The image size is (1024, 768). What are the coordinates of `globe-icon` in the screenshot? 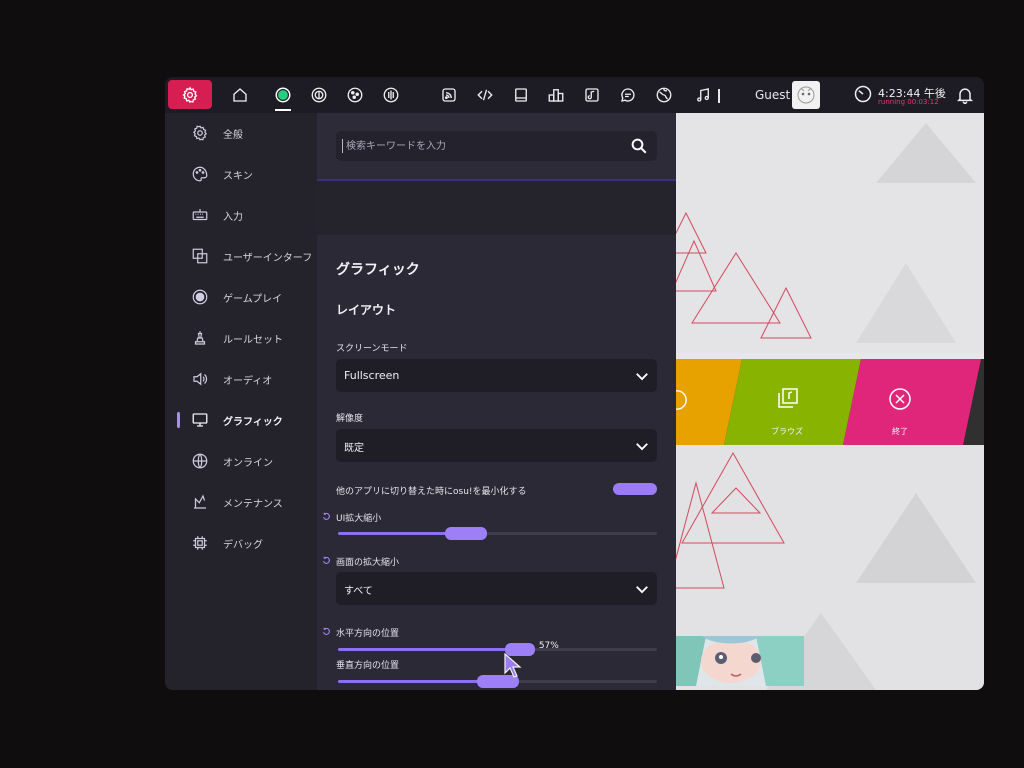 It's located at (200, 461).